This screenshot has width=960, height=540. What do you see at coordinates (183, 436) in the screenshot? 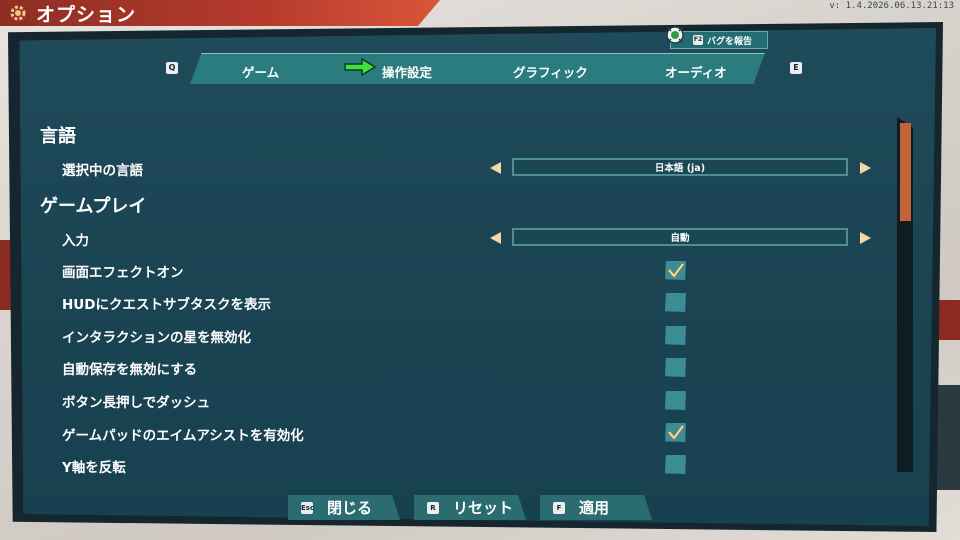
I see `option-aim-assist-label: ゲームパッドのエイムアシストを有効化` at bounding box center [183, 436].